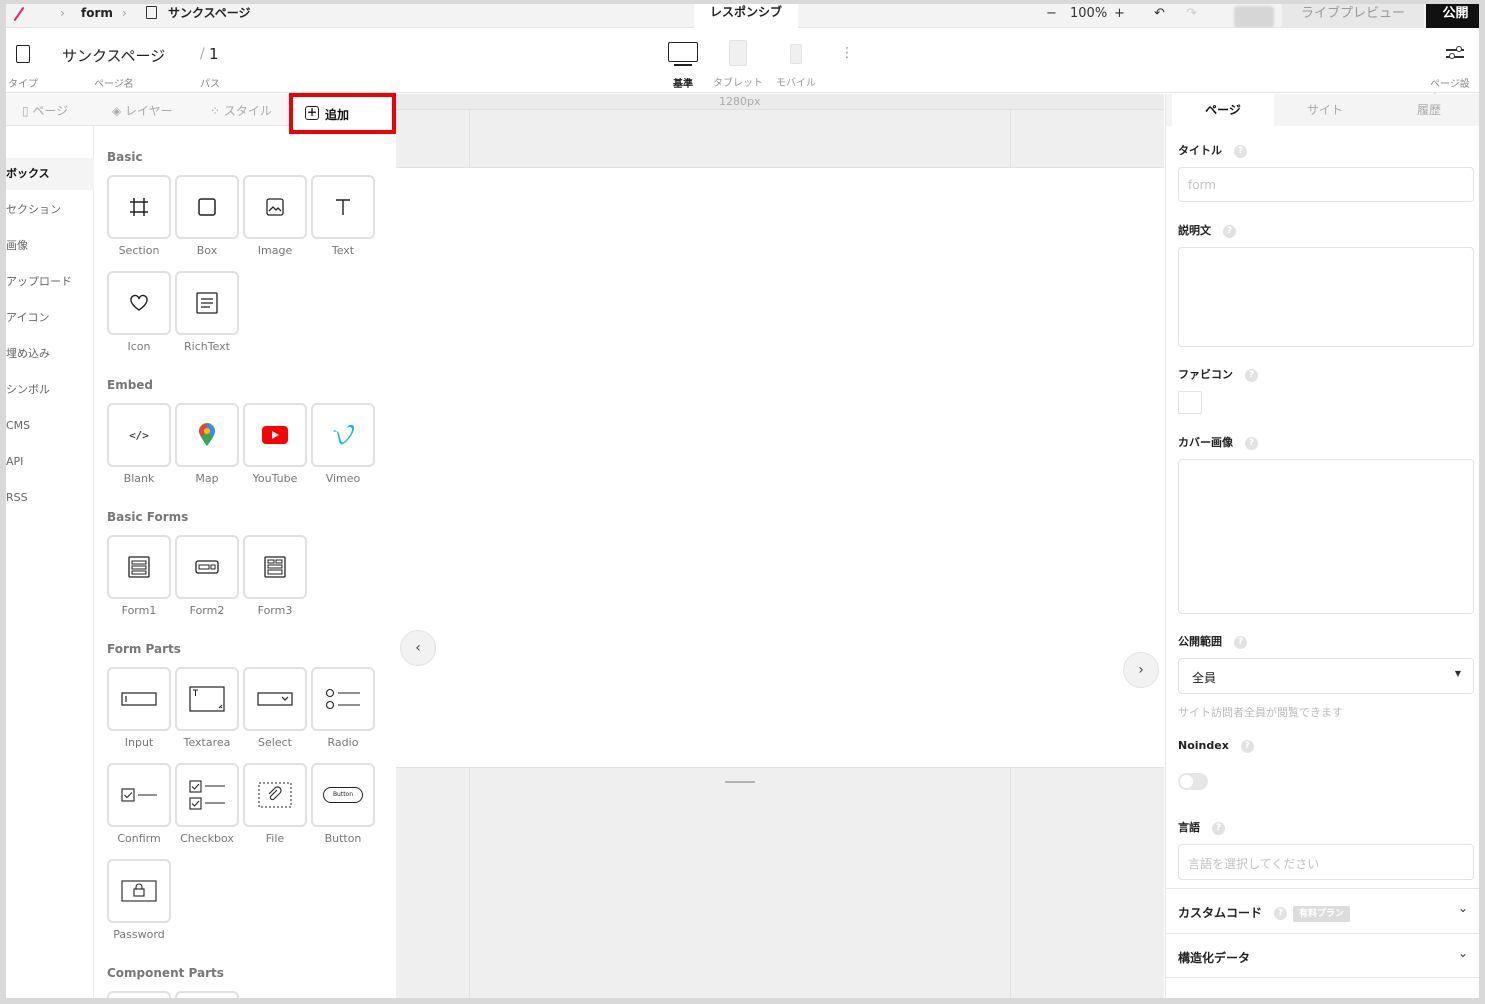 This screenshot has width=1485, height=1004. Describe the element at coordinates (1201, 827) in the screenshot. I see `language-label: 言語?` at that location.